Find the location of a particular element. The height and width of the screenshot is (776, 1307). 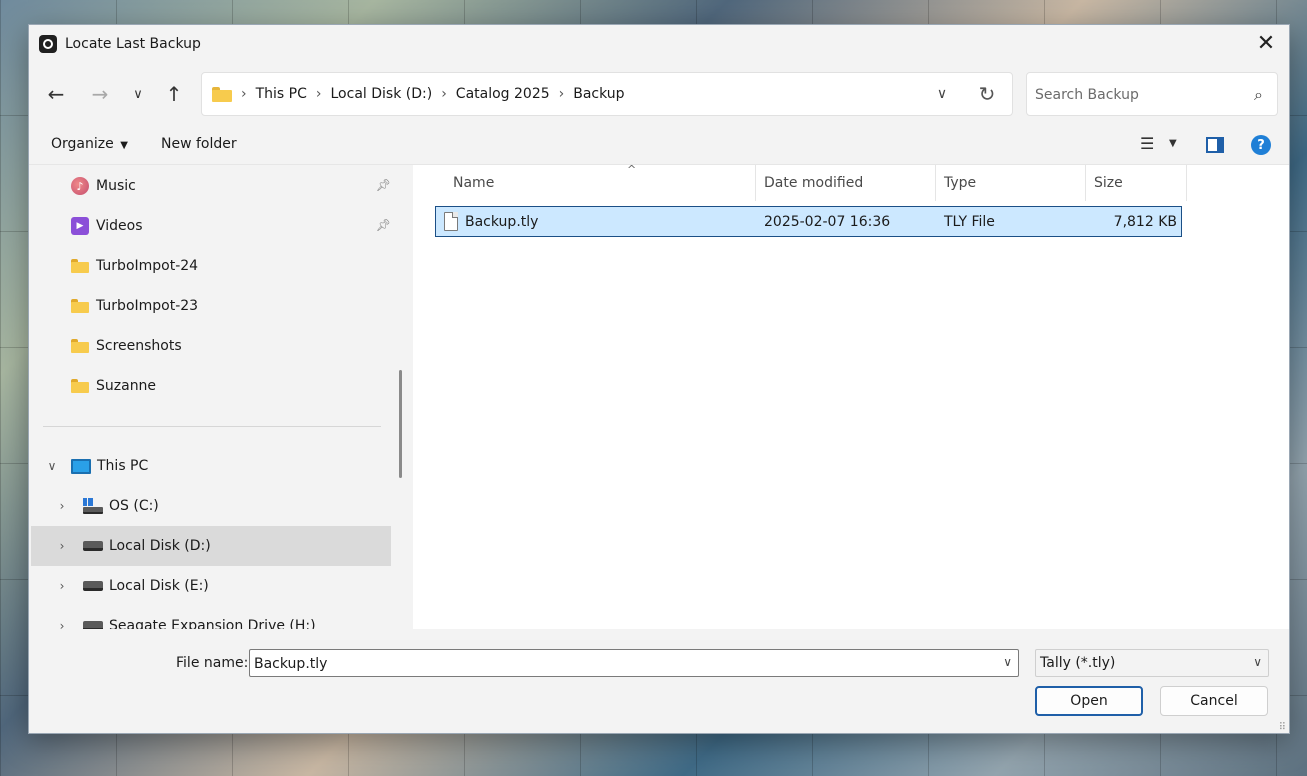

address-actions: ∨ ↻ is located at coordinates (967, 94).